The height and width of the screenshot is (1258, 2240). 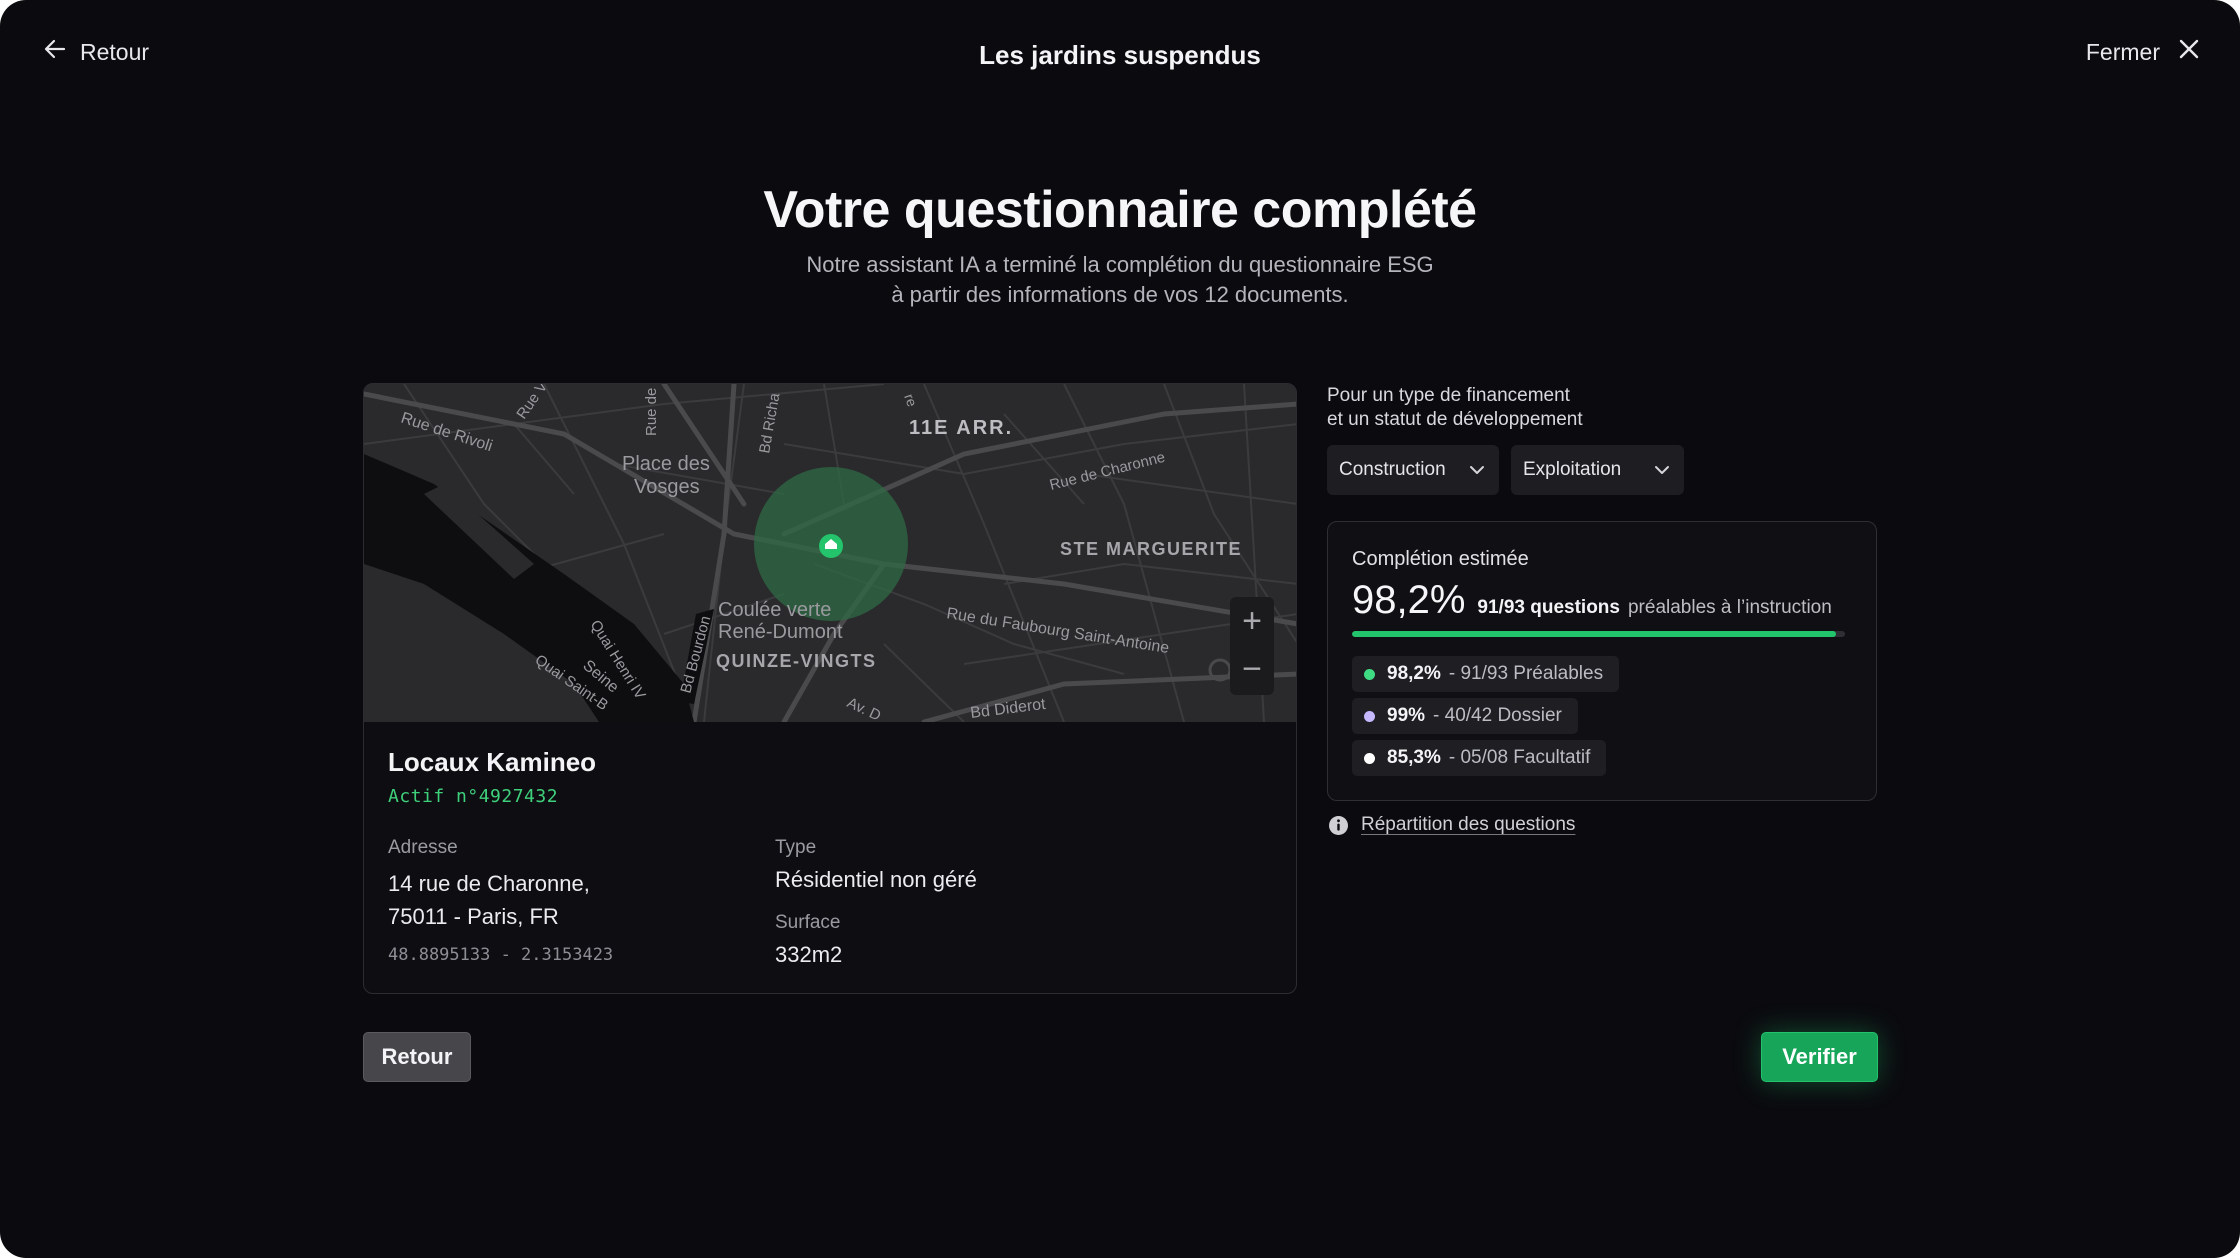 What do you see at coordinates (1819, 1057) in the screenshot?
I see `verify-button: Verifier` at bounding box center [1819, 1057].